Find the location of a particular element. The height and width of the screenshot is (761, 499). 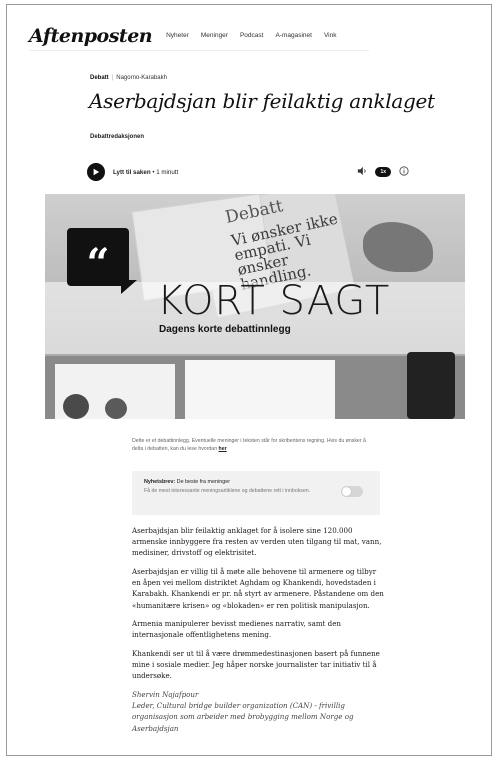

nav-link-meninger: Meninger is located at coordinates (214, 35).